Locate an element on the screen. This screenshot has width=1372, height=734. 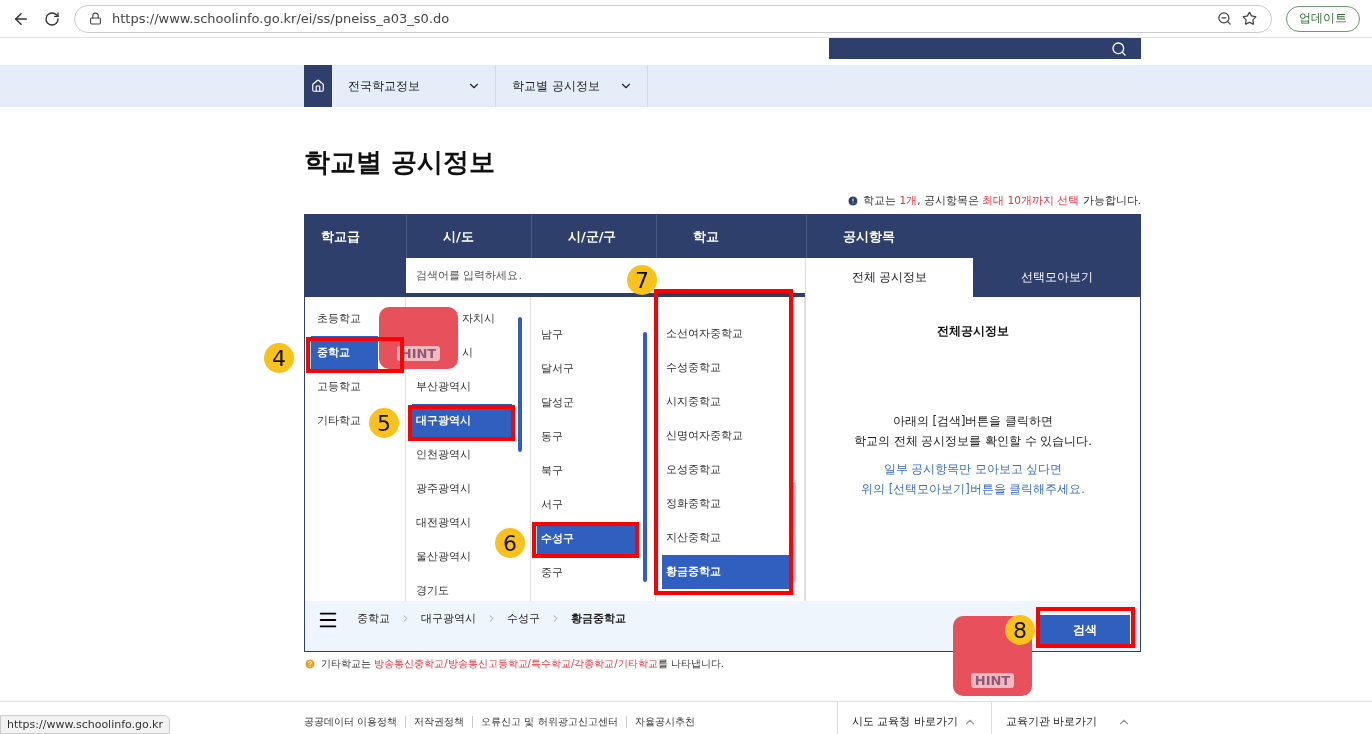
district-item: 달성군 is located at coordinates (557, 403).